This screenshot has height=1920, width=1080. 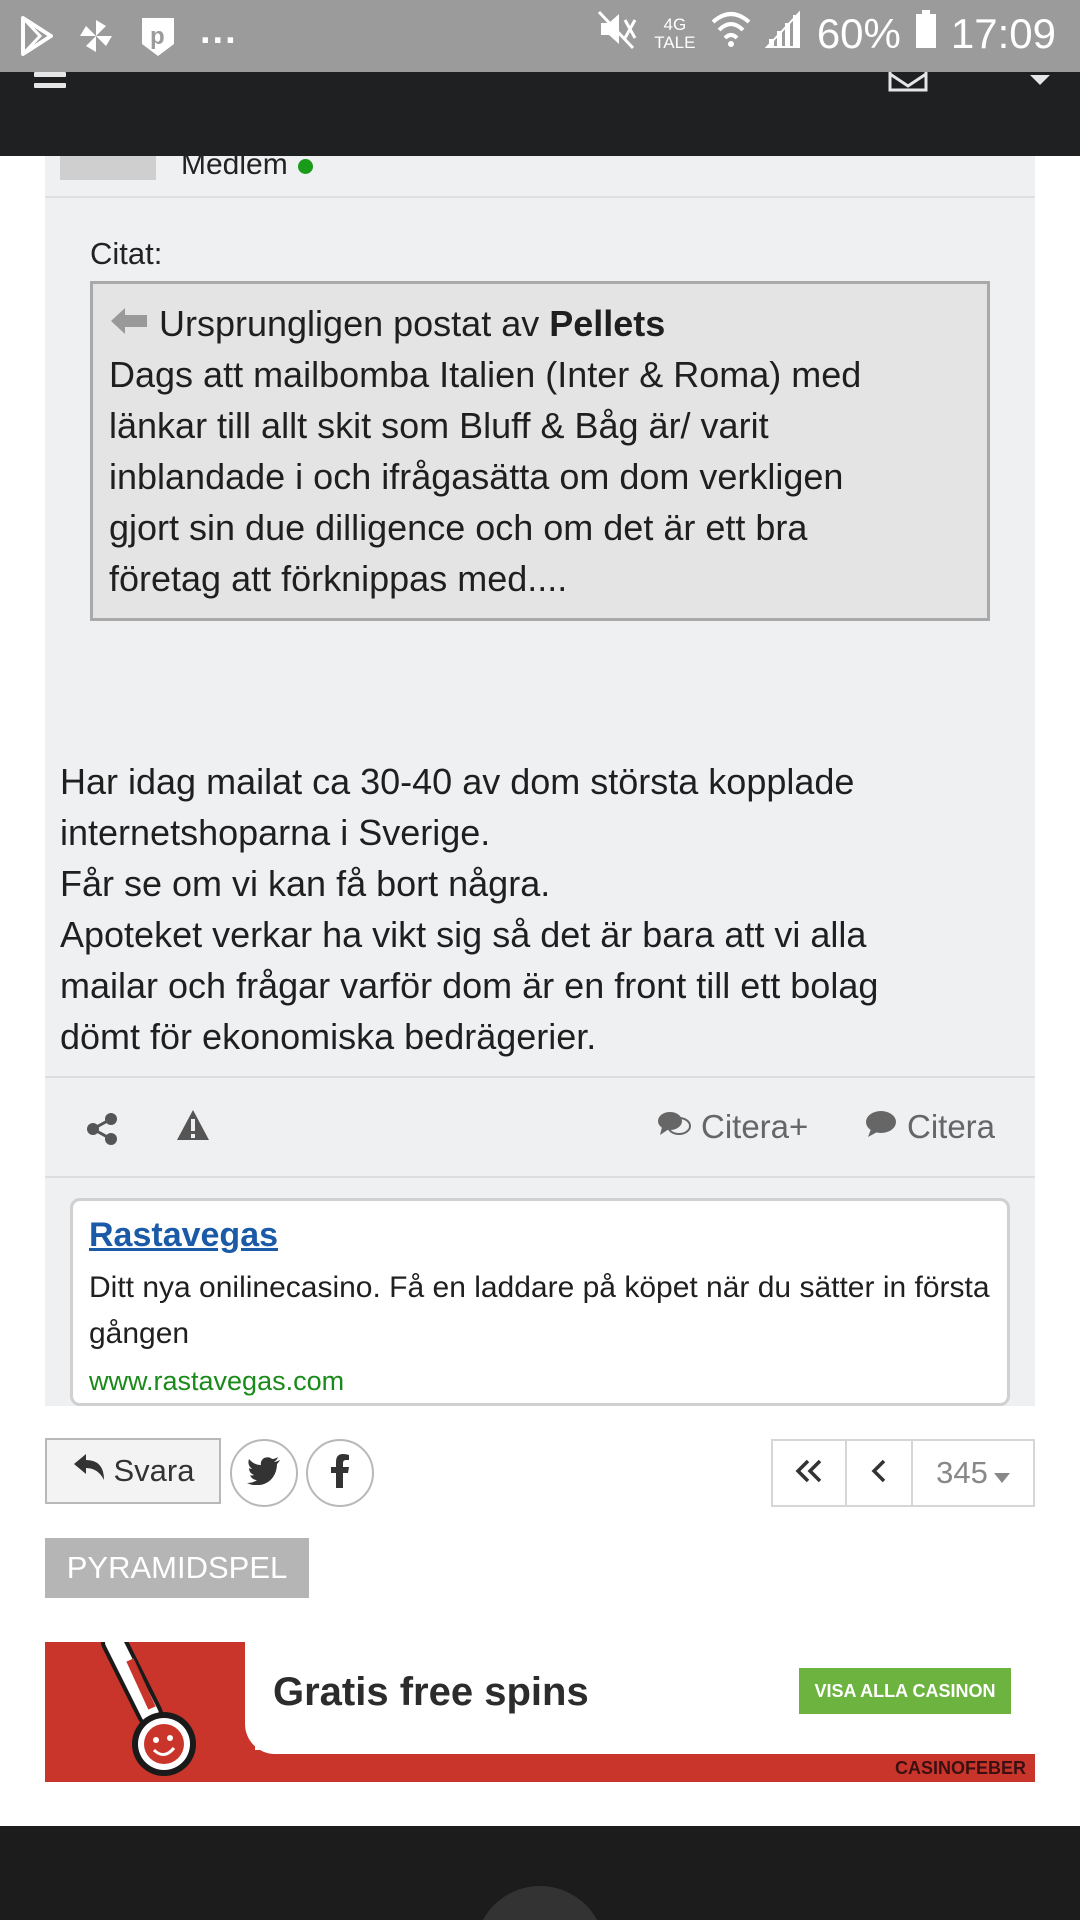 I want to click on quote-button: Citera, so click(x=930, y=1127).